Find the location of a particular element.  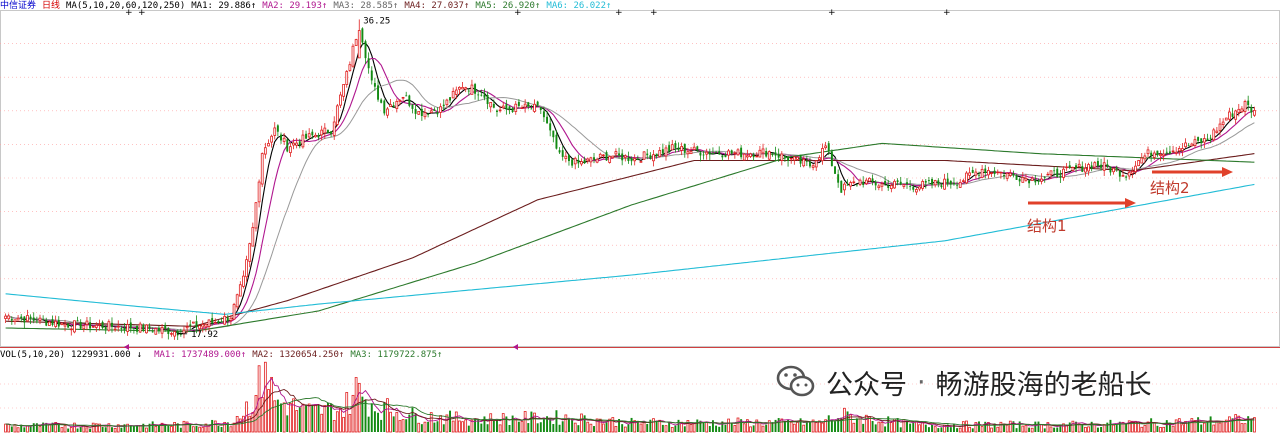

watermark: 公众号 · 畅游股海的老船长 is located at coordinates (964, 382).